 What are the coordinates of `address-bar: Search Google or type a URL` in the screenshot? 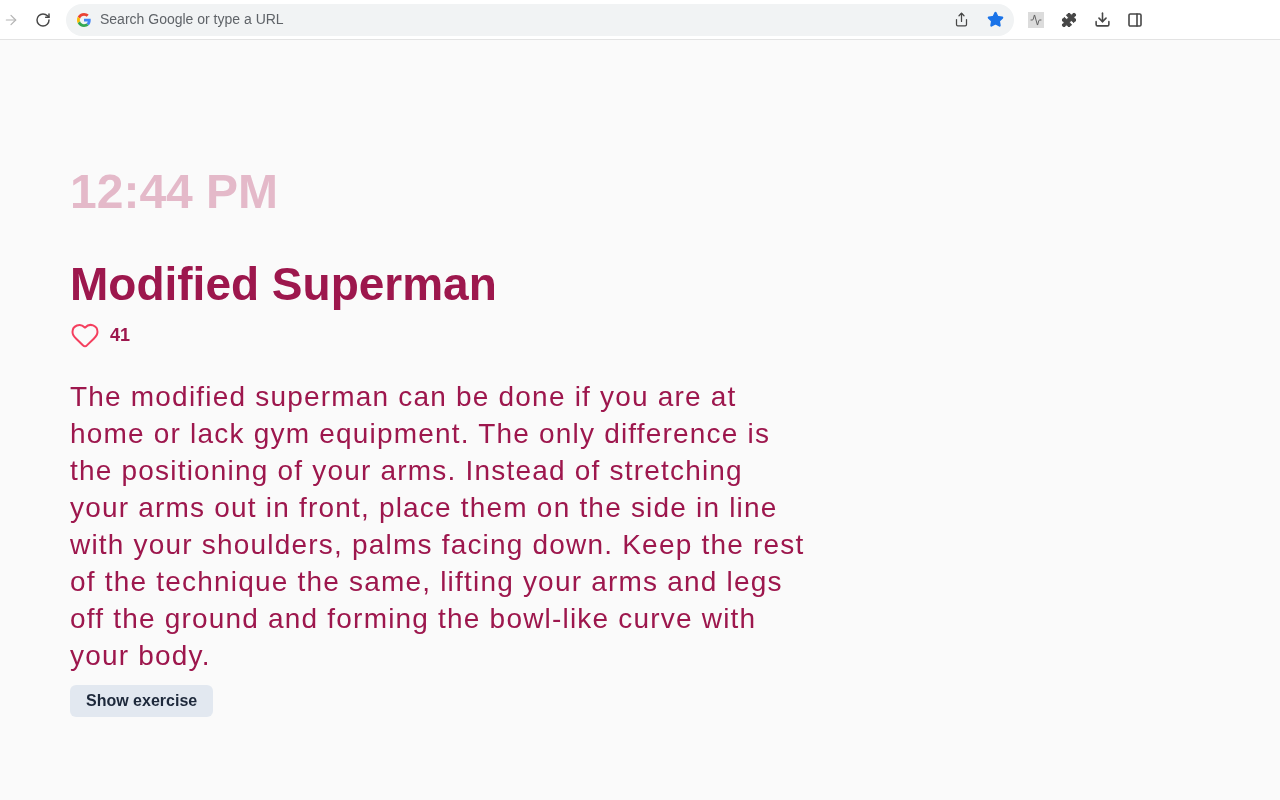 It's located at (540, 19).